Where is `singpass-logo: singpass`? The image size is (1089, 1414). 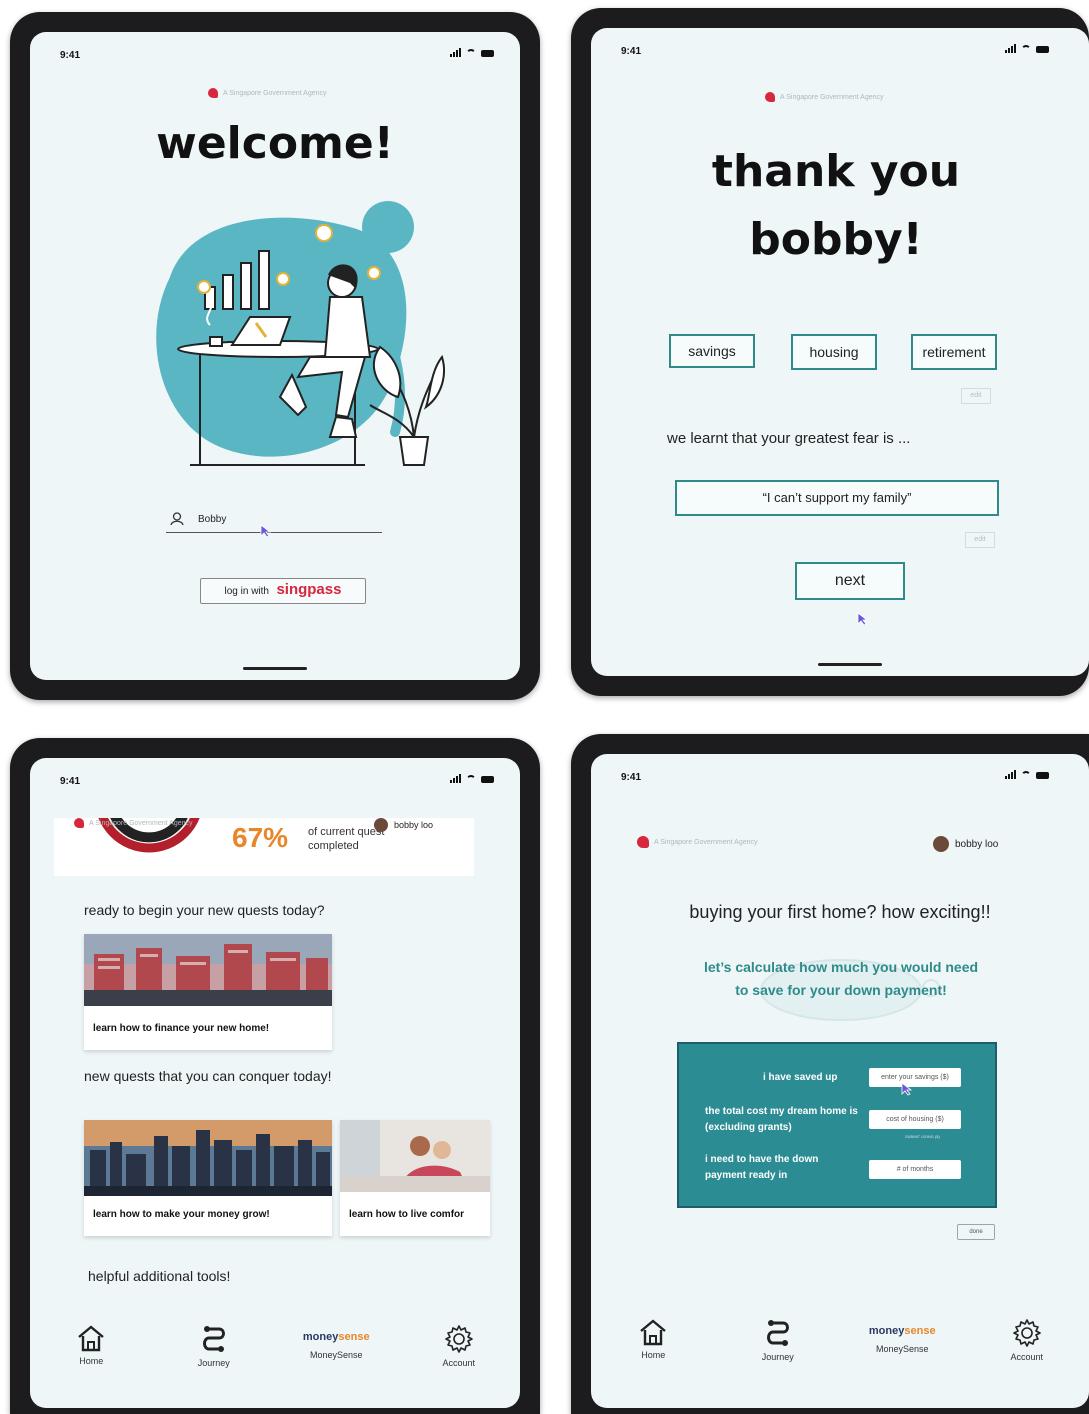
singpass-logo: singpass is located at coordinates (309, 589).